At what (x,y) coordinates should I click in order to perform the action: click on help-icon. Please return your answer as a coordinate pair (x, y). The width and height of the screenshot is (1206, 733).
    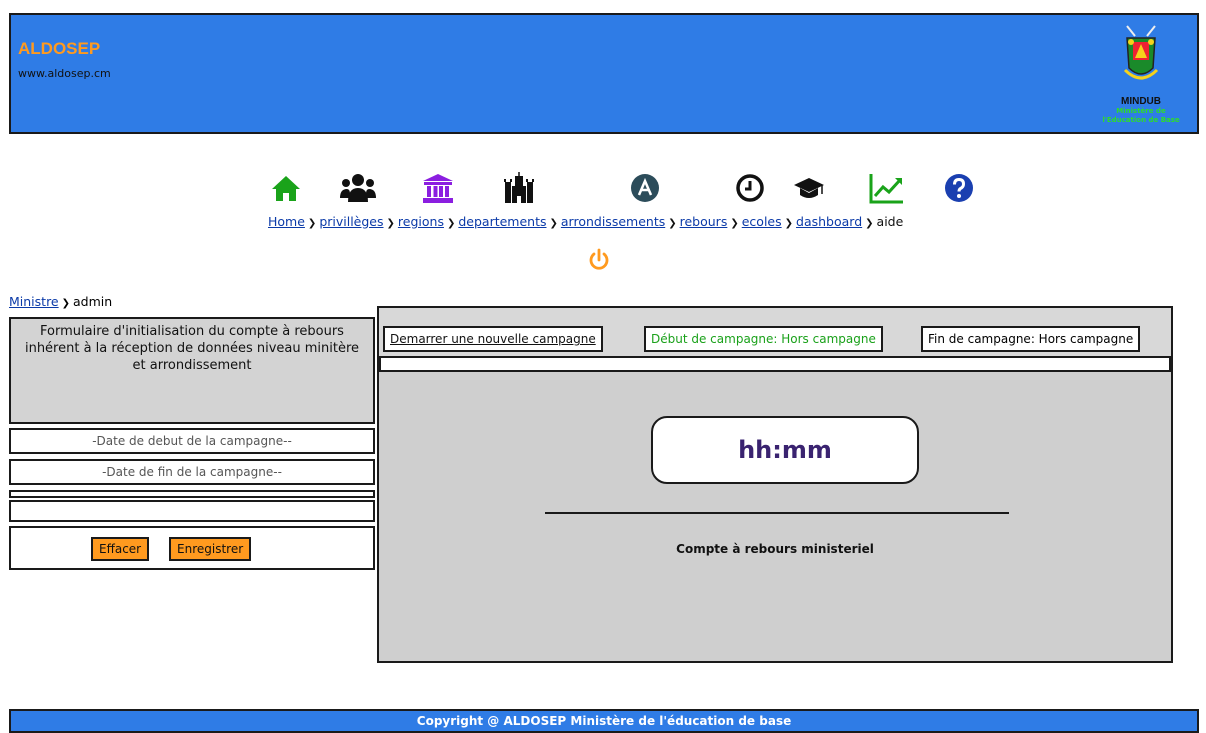
    Looking at the image, I should click on (959, 188).